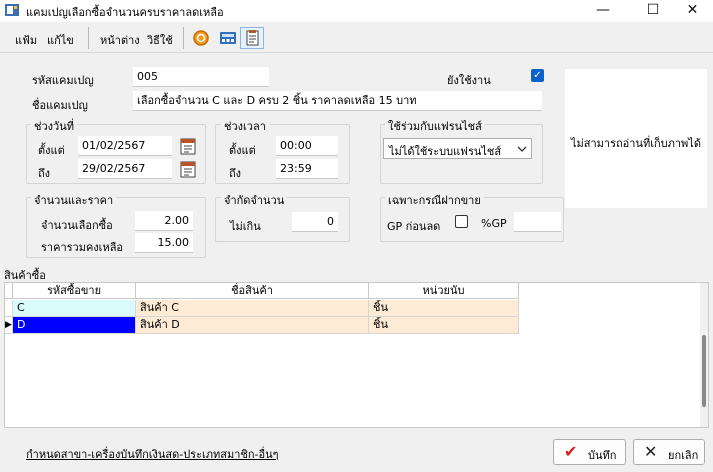 This screenshot has height=472, width=713. I want to click on qty-label: จำนวนเลือกซื้อ, so click(77, 225).